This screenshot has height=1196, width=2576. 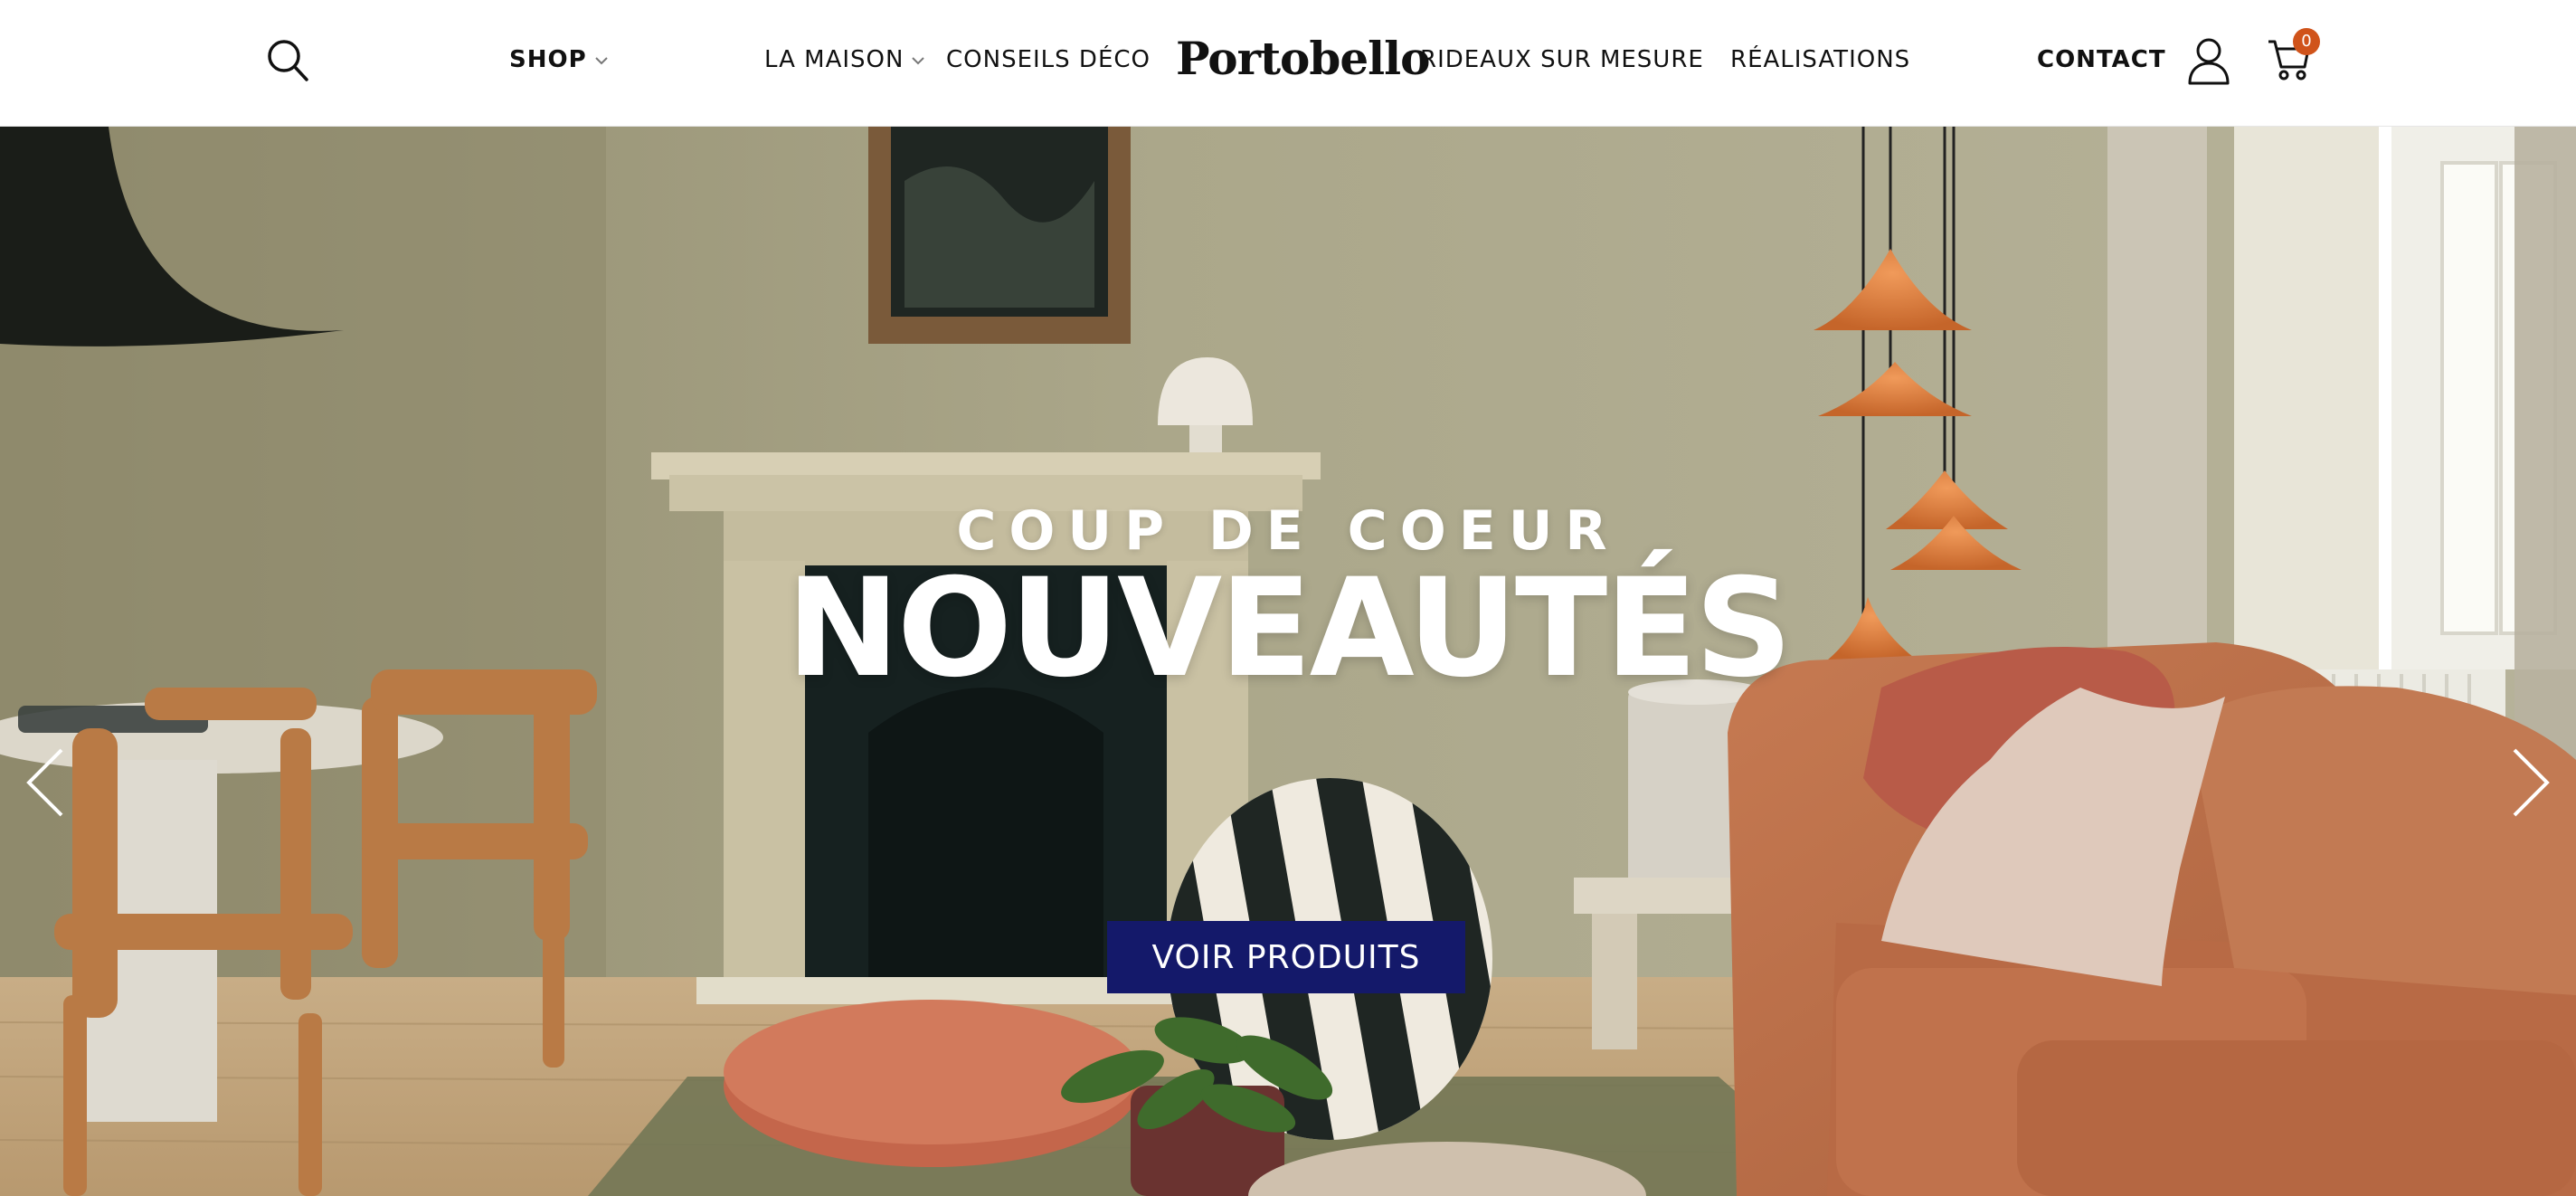 I want to click on nav-shop: SHOP, so click(x=559, y=60).